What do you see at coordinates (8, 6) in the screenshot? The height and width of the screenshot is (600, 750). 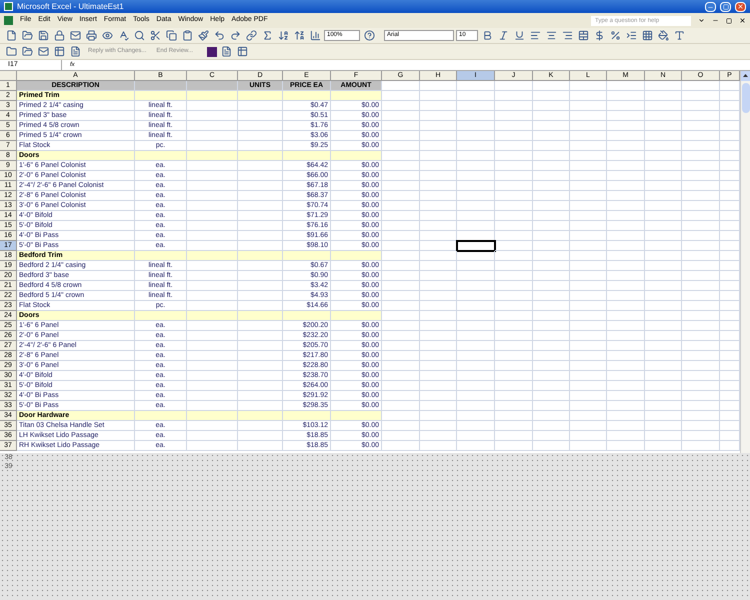 I see `excel-logo-icon` at bounding box center [8, 6].